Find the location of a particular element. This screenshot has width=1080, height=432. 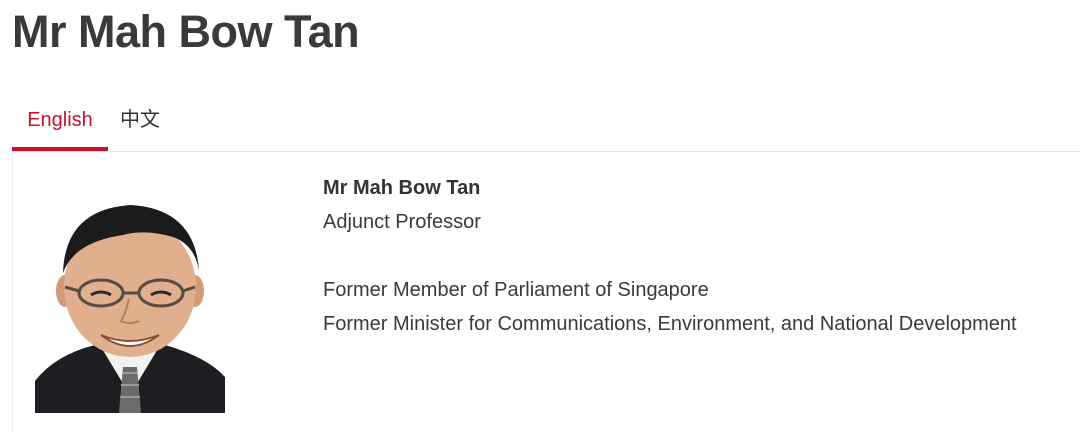

profile-role: Adjunct Professor is located at coordinates (402, 222).